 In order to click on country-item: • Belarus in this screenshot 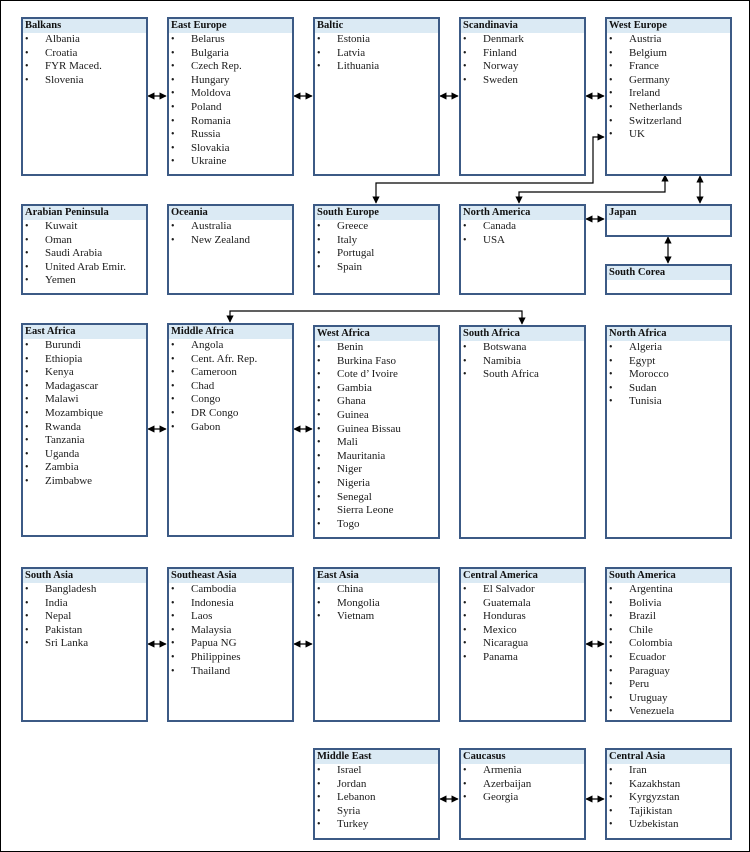, I will do `click(230, 40)`.